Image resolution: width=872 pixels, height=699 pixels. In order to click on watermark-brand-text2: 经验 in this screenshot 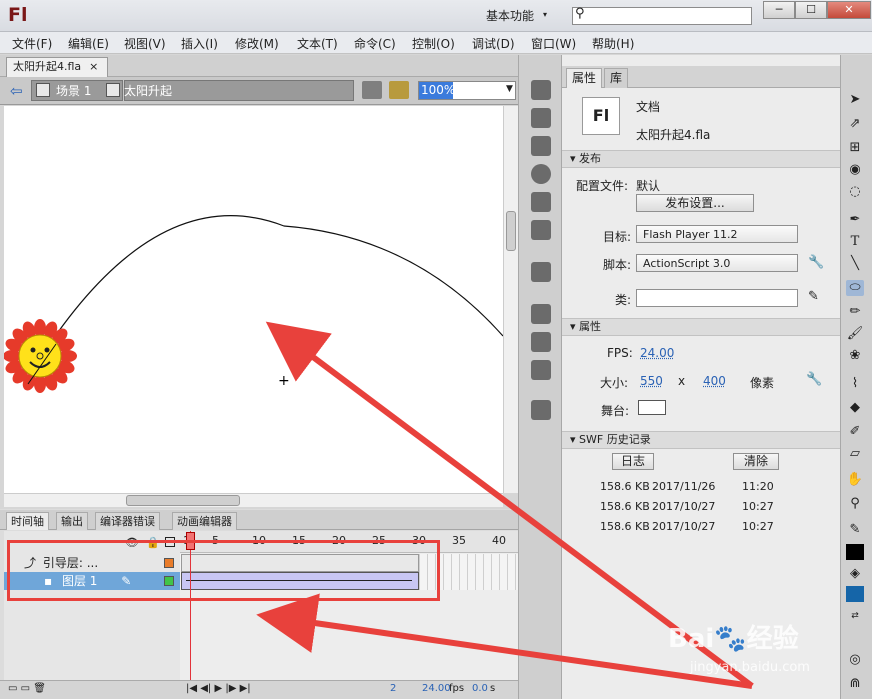, I will do `click(772, 639)`.